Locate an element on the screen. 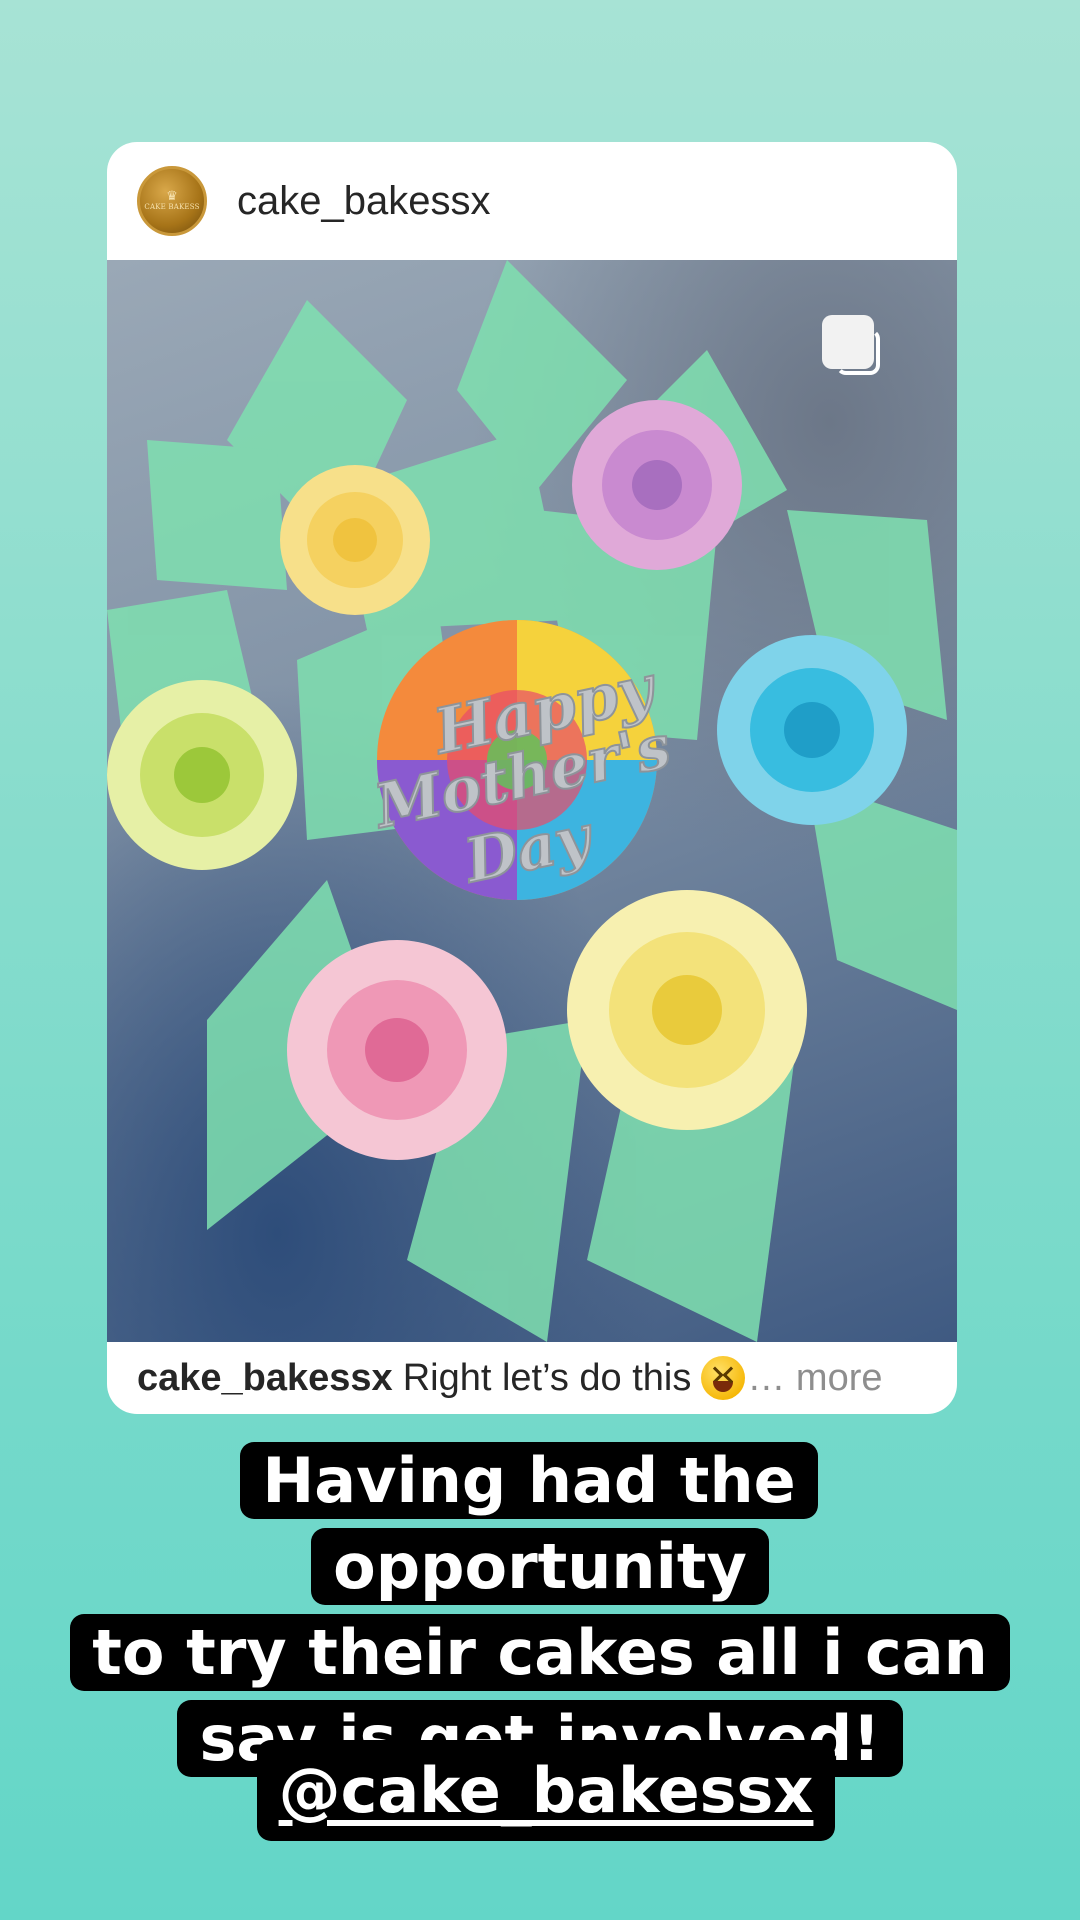 The height and width of the screenshot is (1920, 1080). story-text-line: Having had the opportunity is located at coordinates (529, 1523).